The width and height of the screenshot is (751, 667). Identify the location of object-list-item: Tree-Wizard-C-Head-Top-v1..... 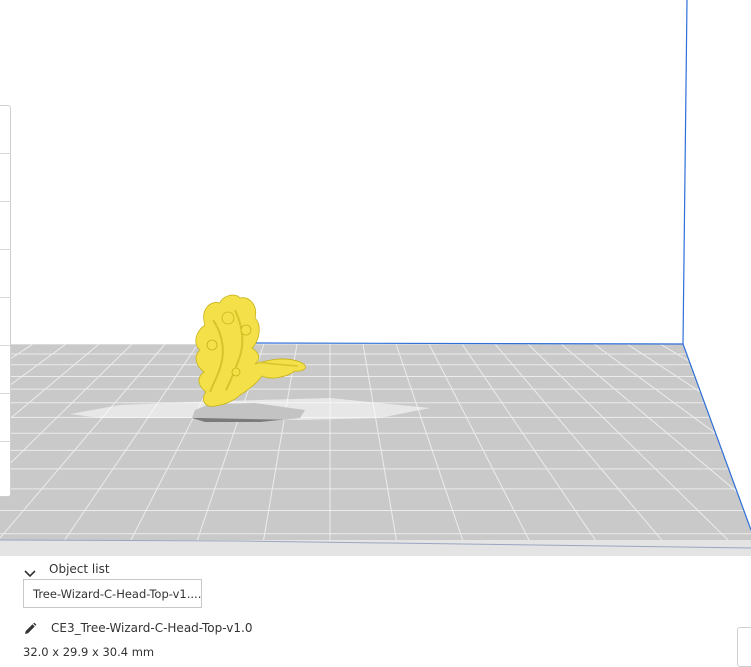
(112, 593).